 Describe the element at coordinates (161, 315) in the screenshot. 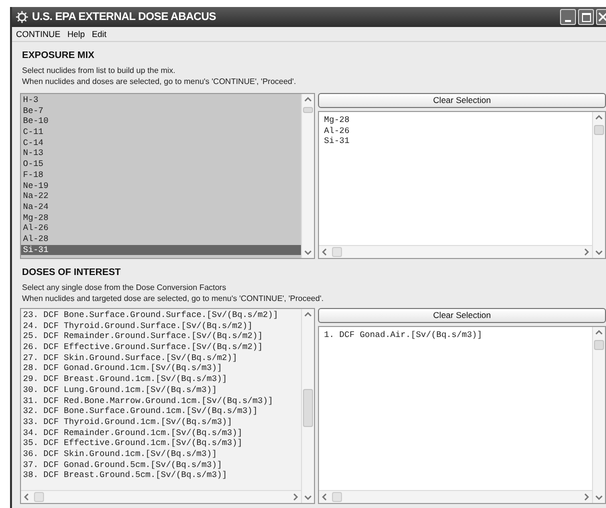

I see `list-item: 23. DCF Bone.Surface.Ground.Surface.[Sv/(Bq.s/m2)]` at that location.